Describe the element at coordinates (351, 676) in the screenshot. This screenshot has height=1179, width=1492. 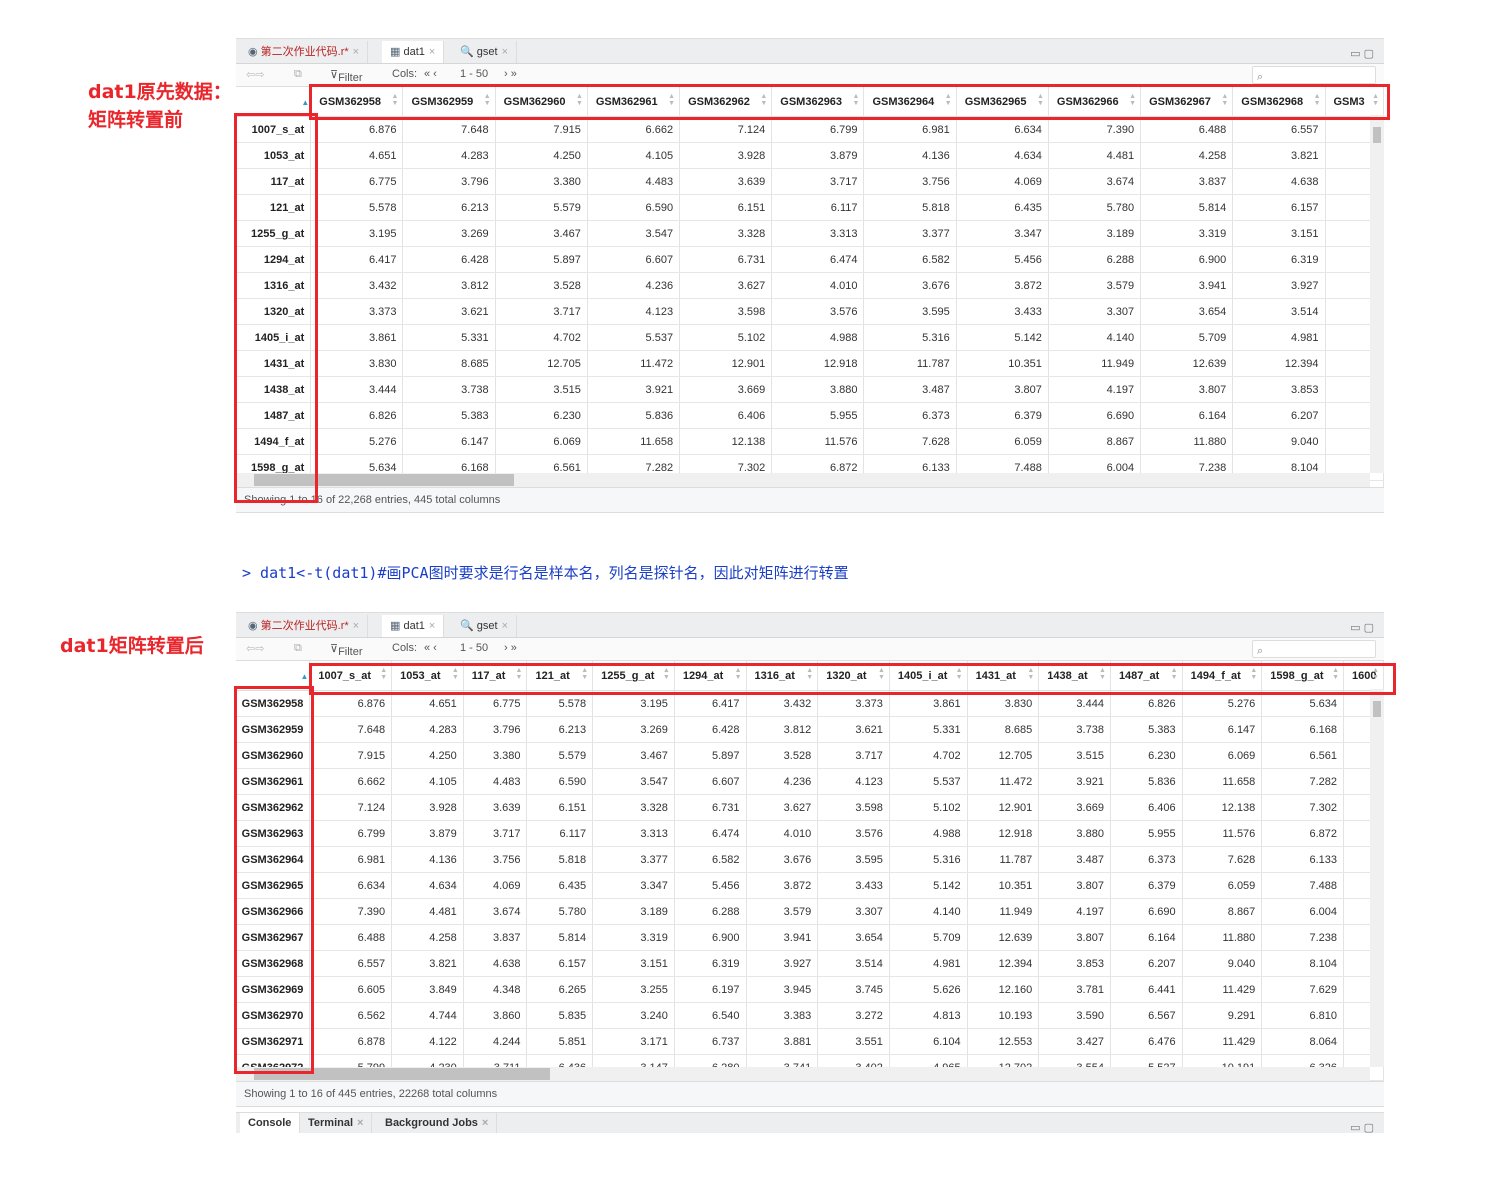
I see `column-header: 1007_s_at ▲ ▼` at that location.